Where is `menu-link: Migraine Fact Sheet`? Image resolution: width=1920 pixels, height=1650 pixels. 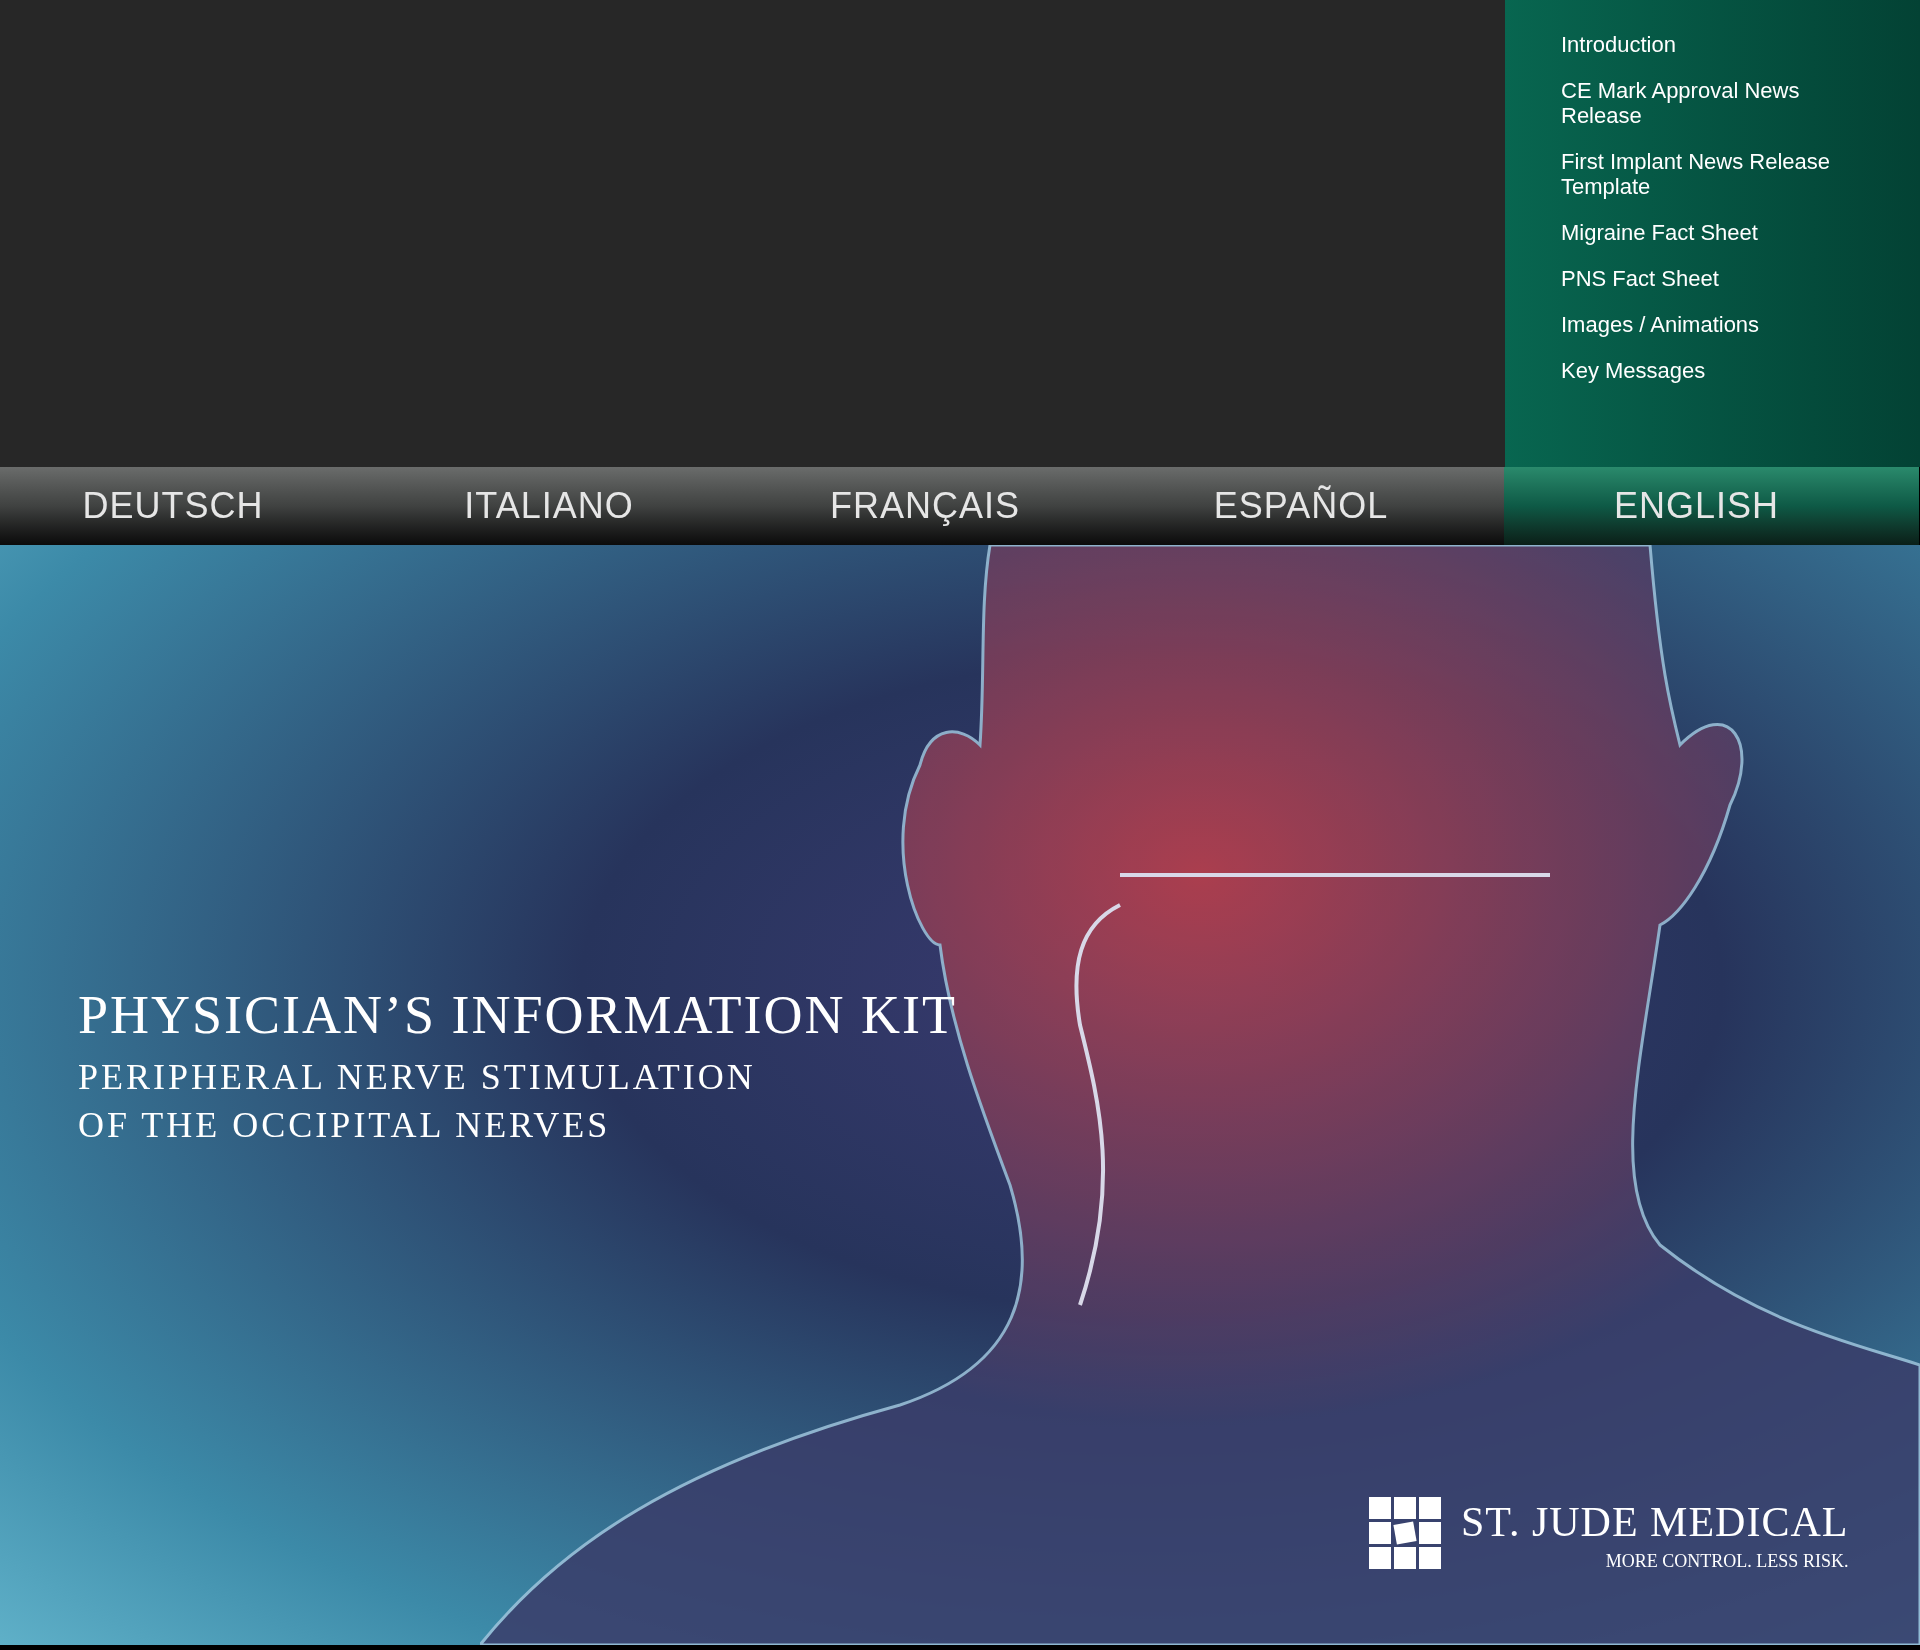 menu-link: Migraine Fact Sheet is located at coordinates (1659, 232).